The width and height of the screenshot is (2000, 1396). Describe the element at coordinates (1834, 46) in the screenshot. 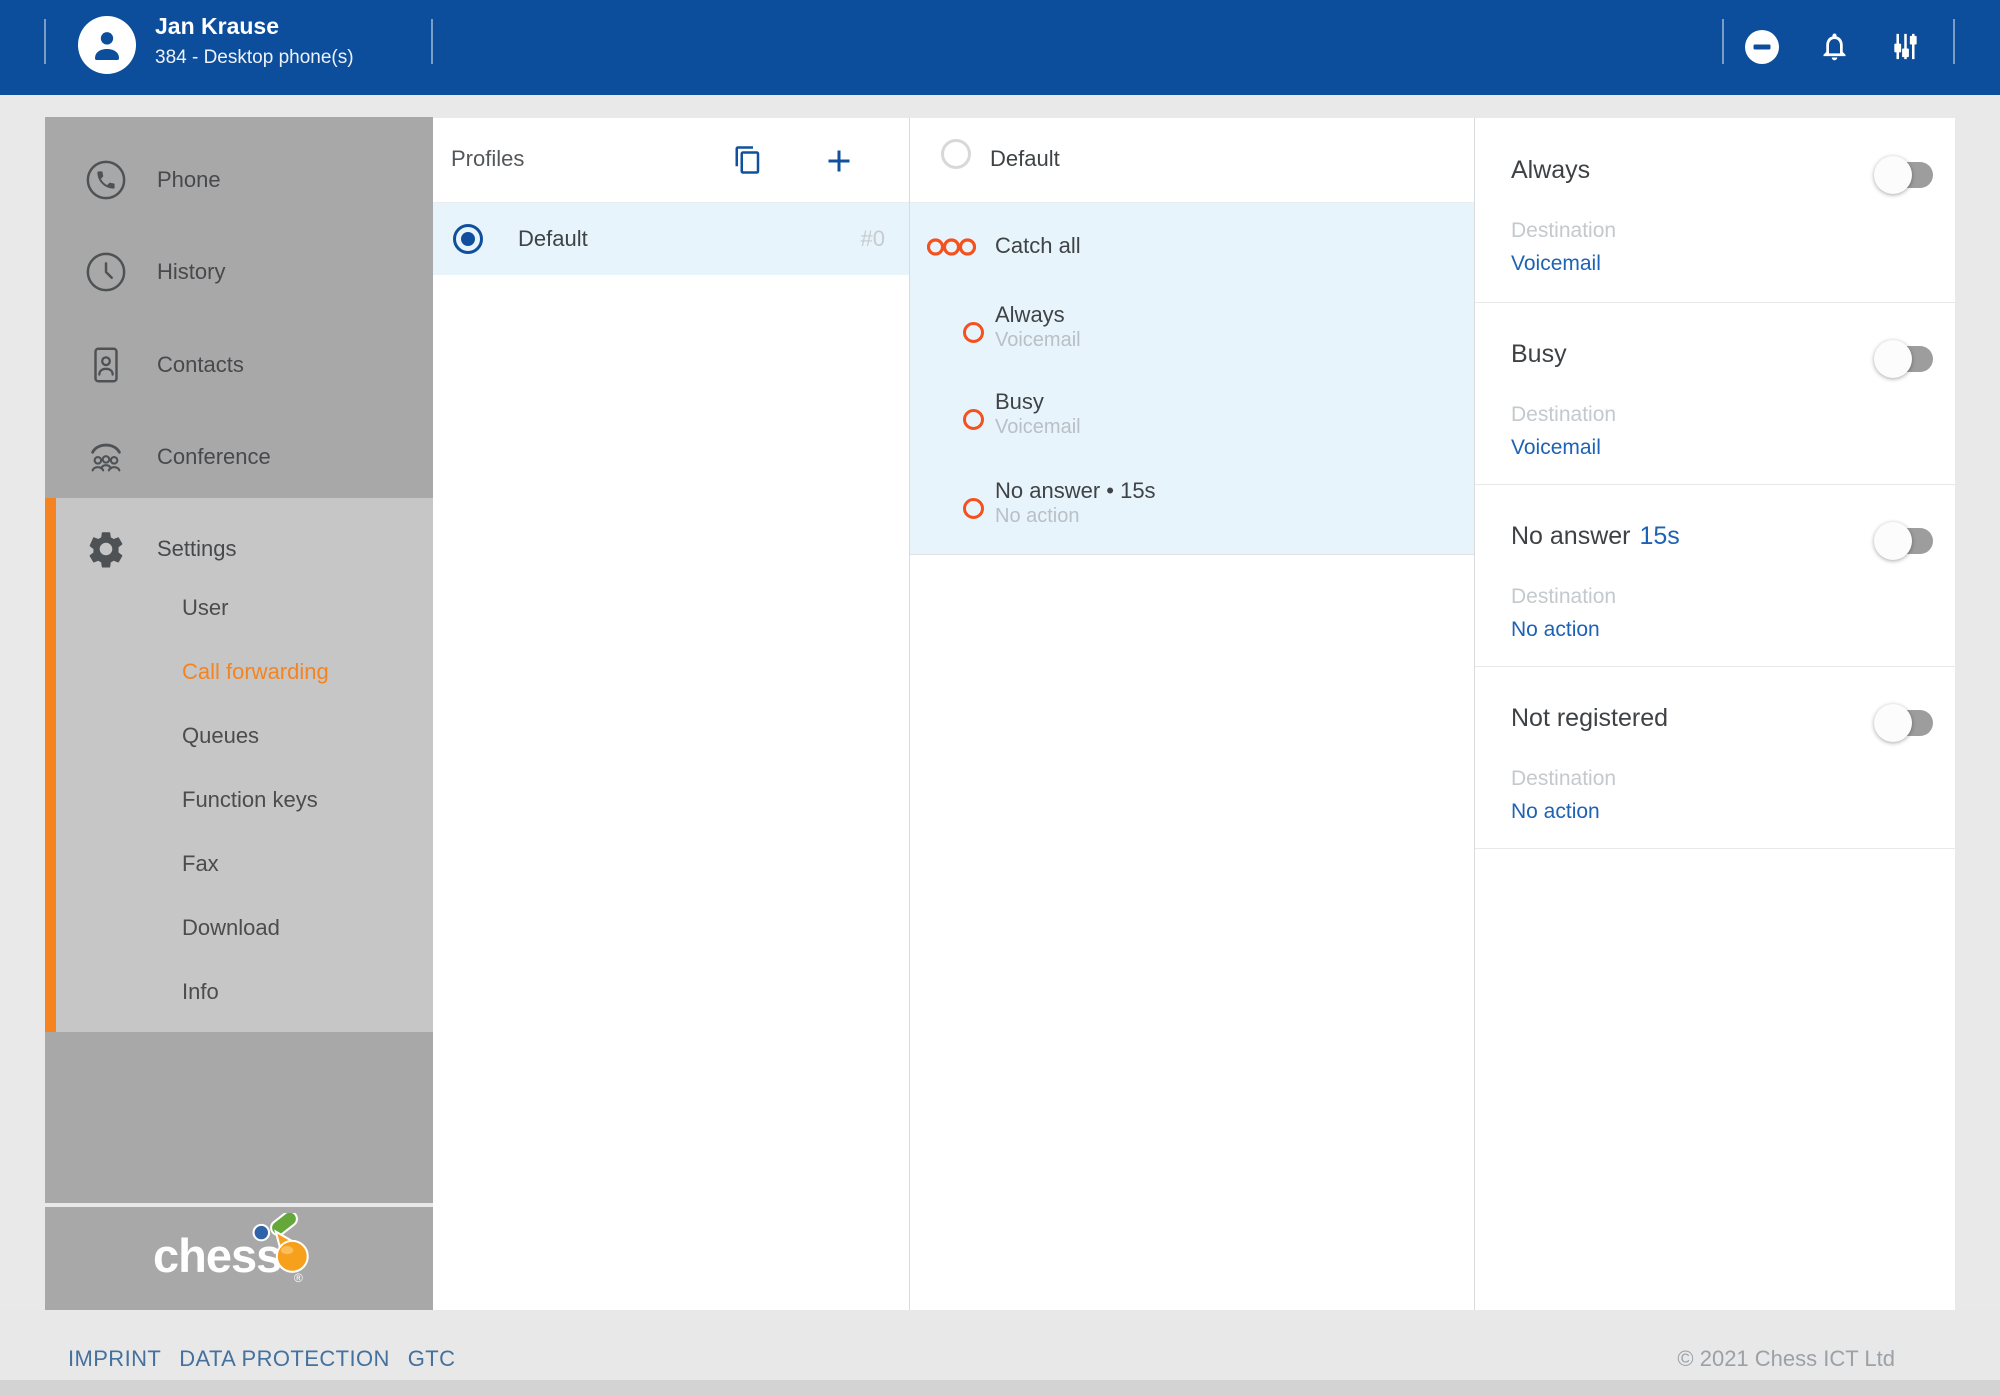

I see `notifications-bell-icon` at that location.